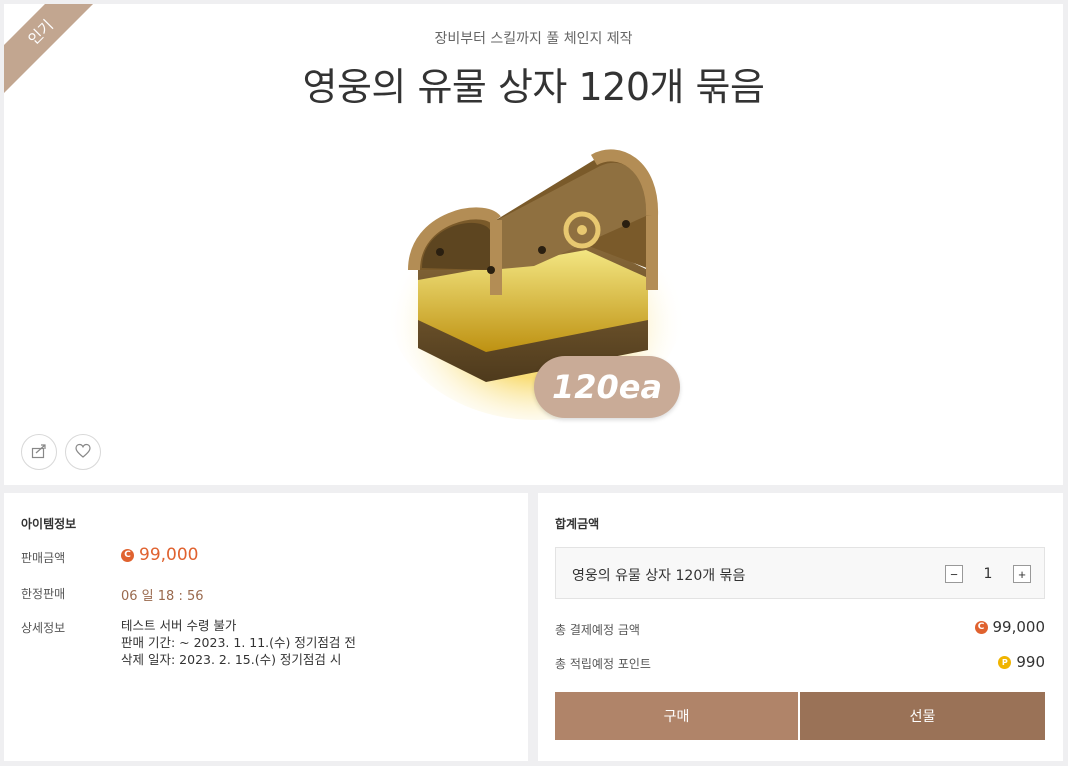 The height and width of the screenshot is (766, 1068). I want to click on total-price-row: C 99,000, so click(1010, 627).